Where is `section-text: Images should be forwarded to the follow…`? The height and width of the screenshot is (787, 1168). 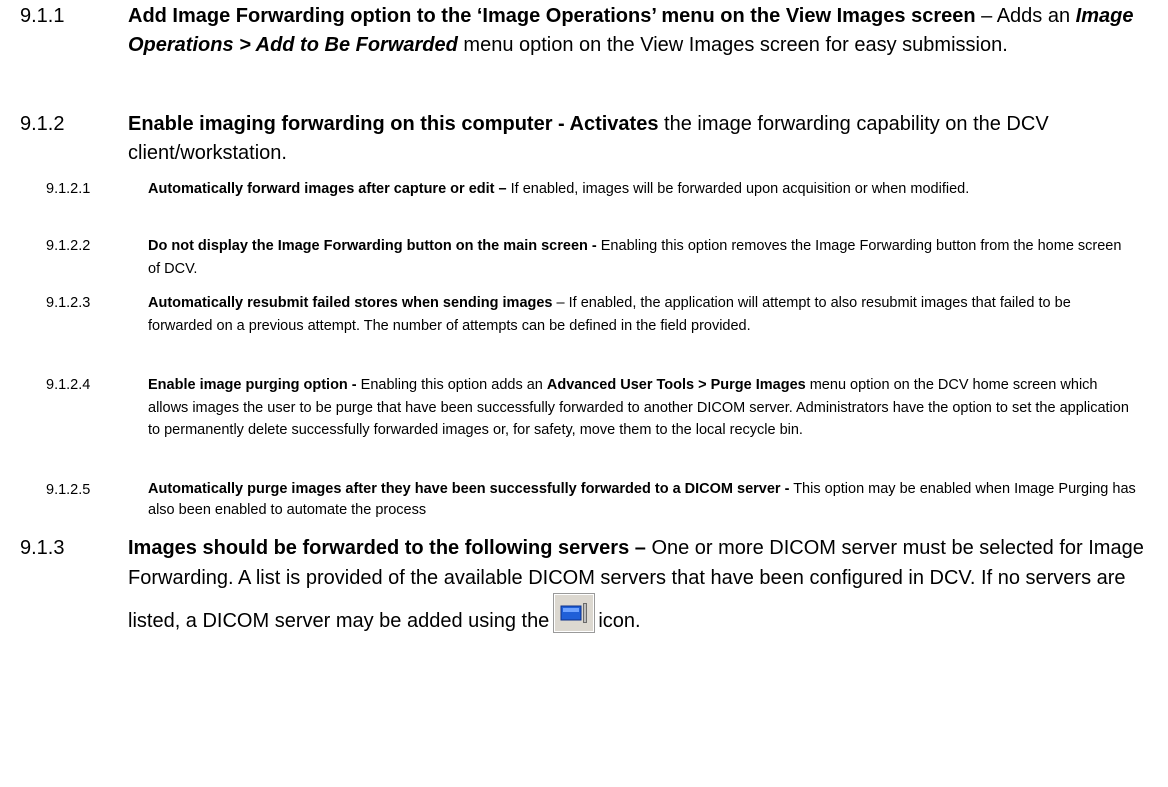
section-text: Images should be forwarded to the follow… is located at coordinates (639, 585).